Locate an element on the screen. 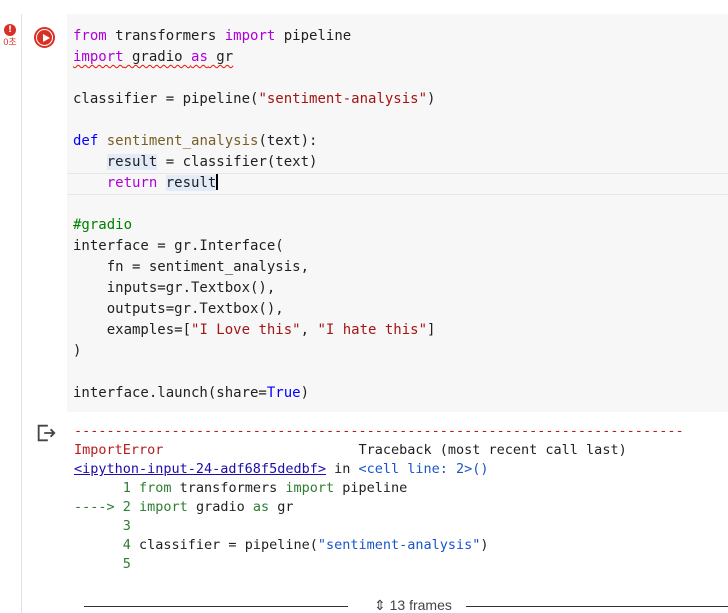  code-line-6: def sentiment_analysis(text): is located at coordinates (195, 141).